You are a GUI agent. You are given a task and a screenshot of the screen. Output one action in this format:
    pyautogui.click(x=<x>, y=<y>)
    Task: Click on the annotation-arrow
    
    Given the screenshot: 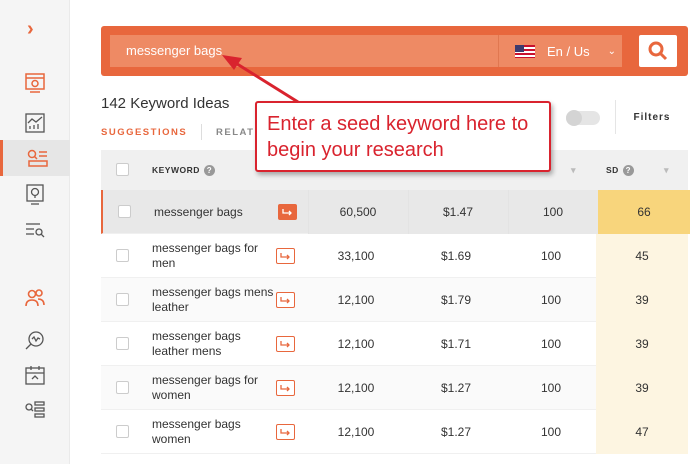 What is the action you would take?
    pyautogui.click(x=260, y=79)
    